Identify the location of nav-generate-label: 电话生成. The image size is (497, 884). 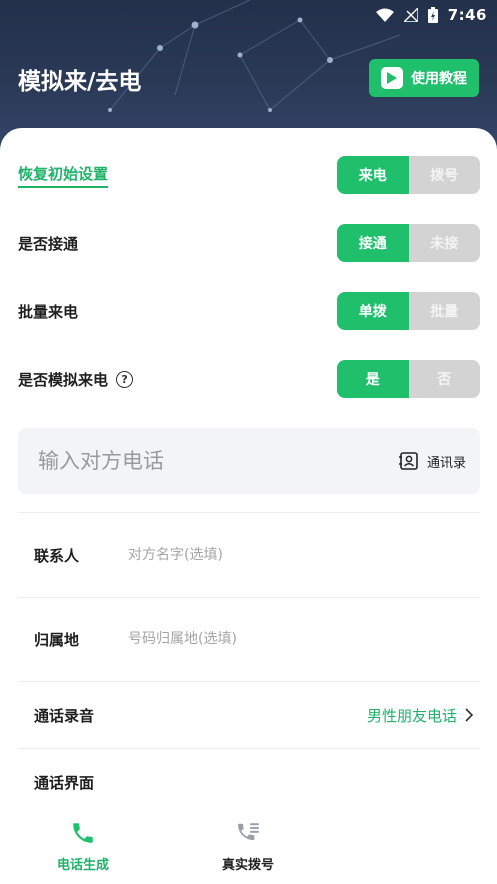
(82, 865).